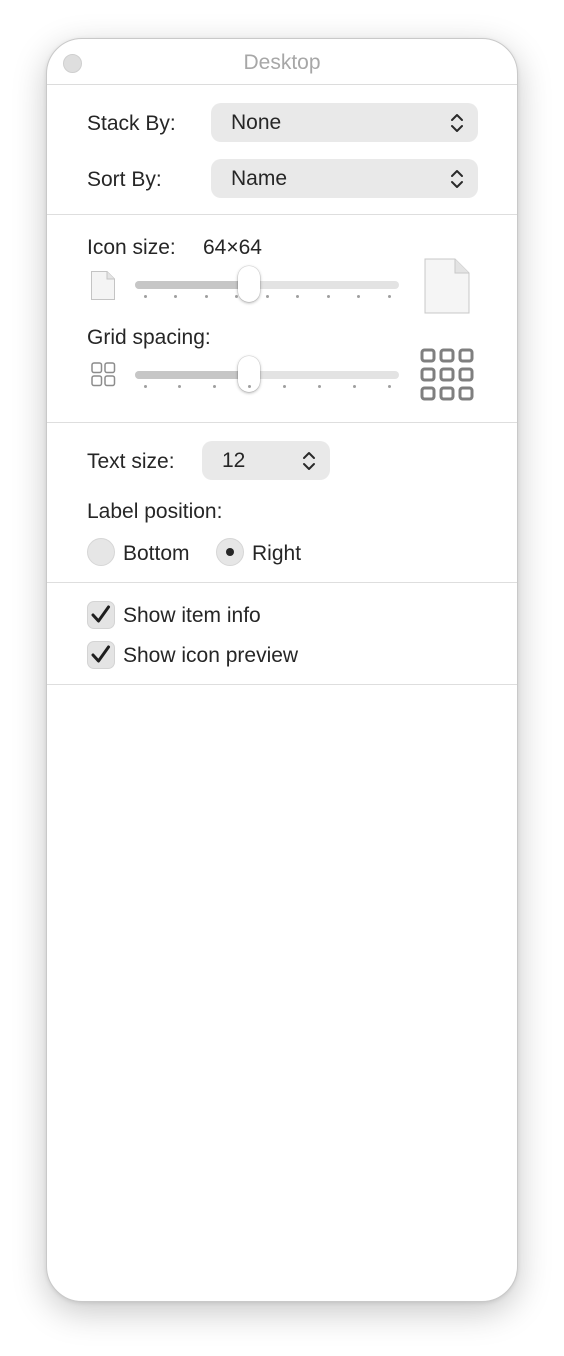 The width and height of the screenshot is (564, 1356). I want to click on bottom-radio-label: Bottom, so click(156, 554).